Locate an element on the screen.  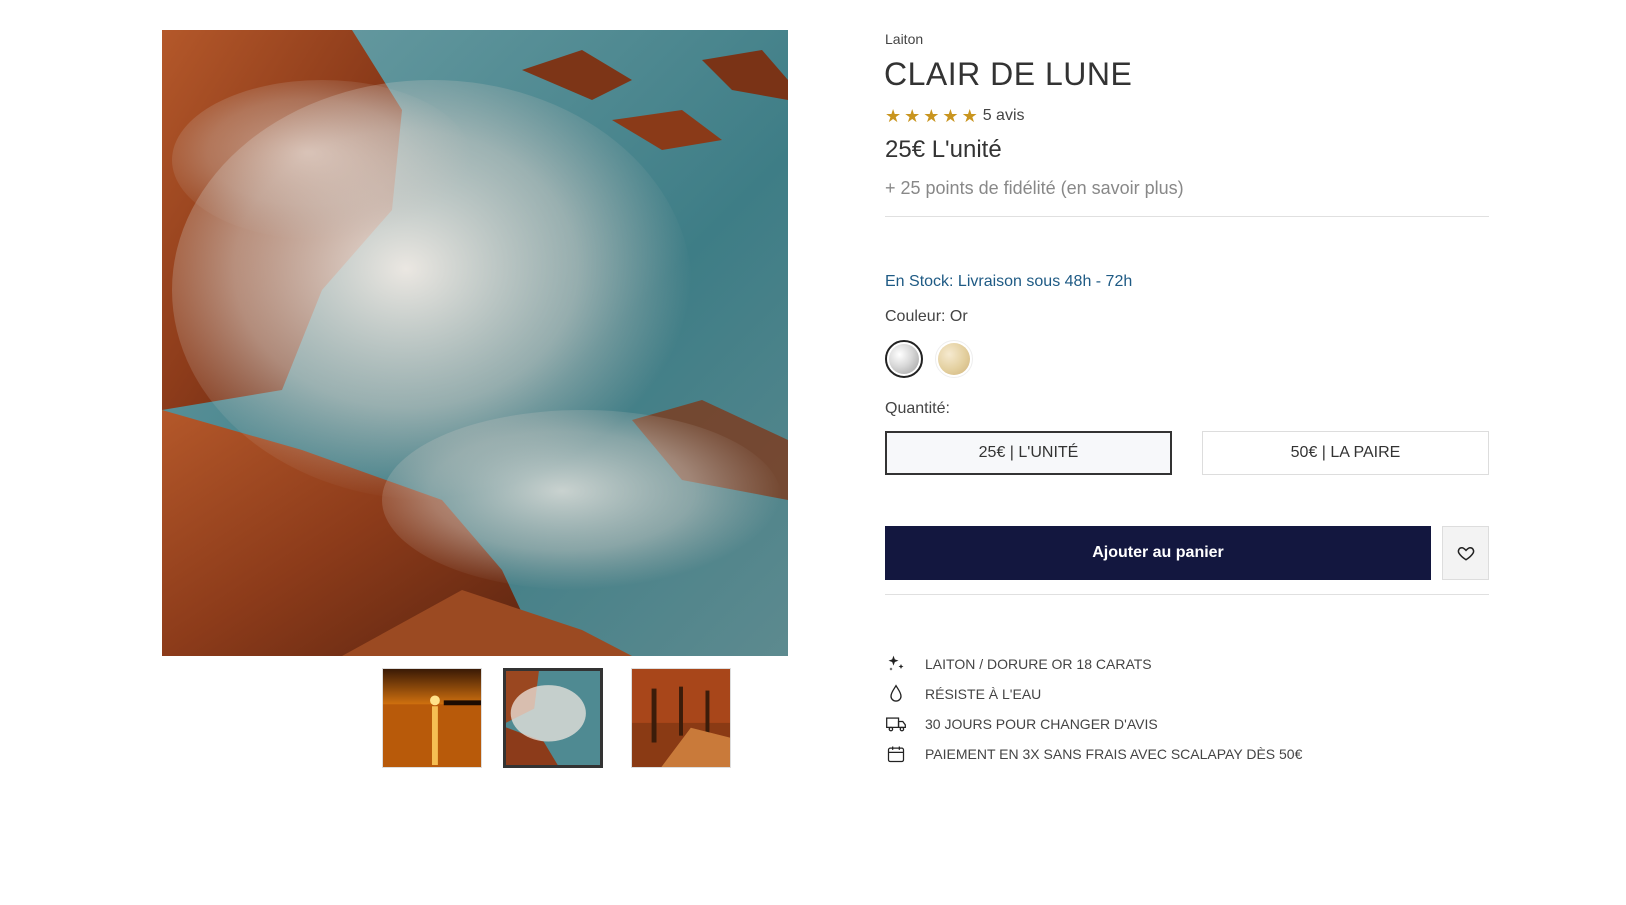
thumbnail-autumn-trees is located at coordinates (681, 718).